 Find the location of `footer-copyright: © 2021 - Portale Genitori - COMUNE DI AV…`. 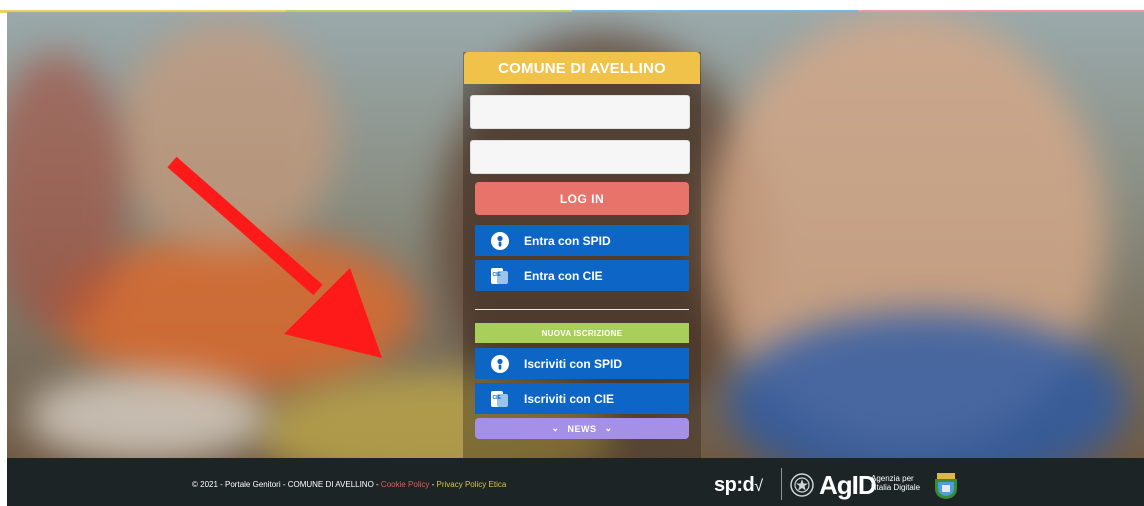

footer-copyright: © 2021 - Portale Genitori - COMUNE DI AV… is located at coordinates (349, 484).